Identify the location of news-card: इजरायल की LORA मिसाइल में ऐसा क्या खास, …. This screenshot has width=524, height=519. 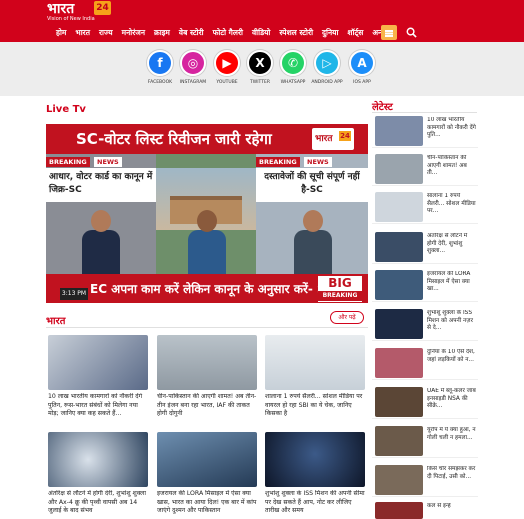
(207, 474).